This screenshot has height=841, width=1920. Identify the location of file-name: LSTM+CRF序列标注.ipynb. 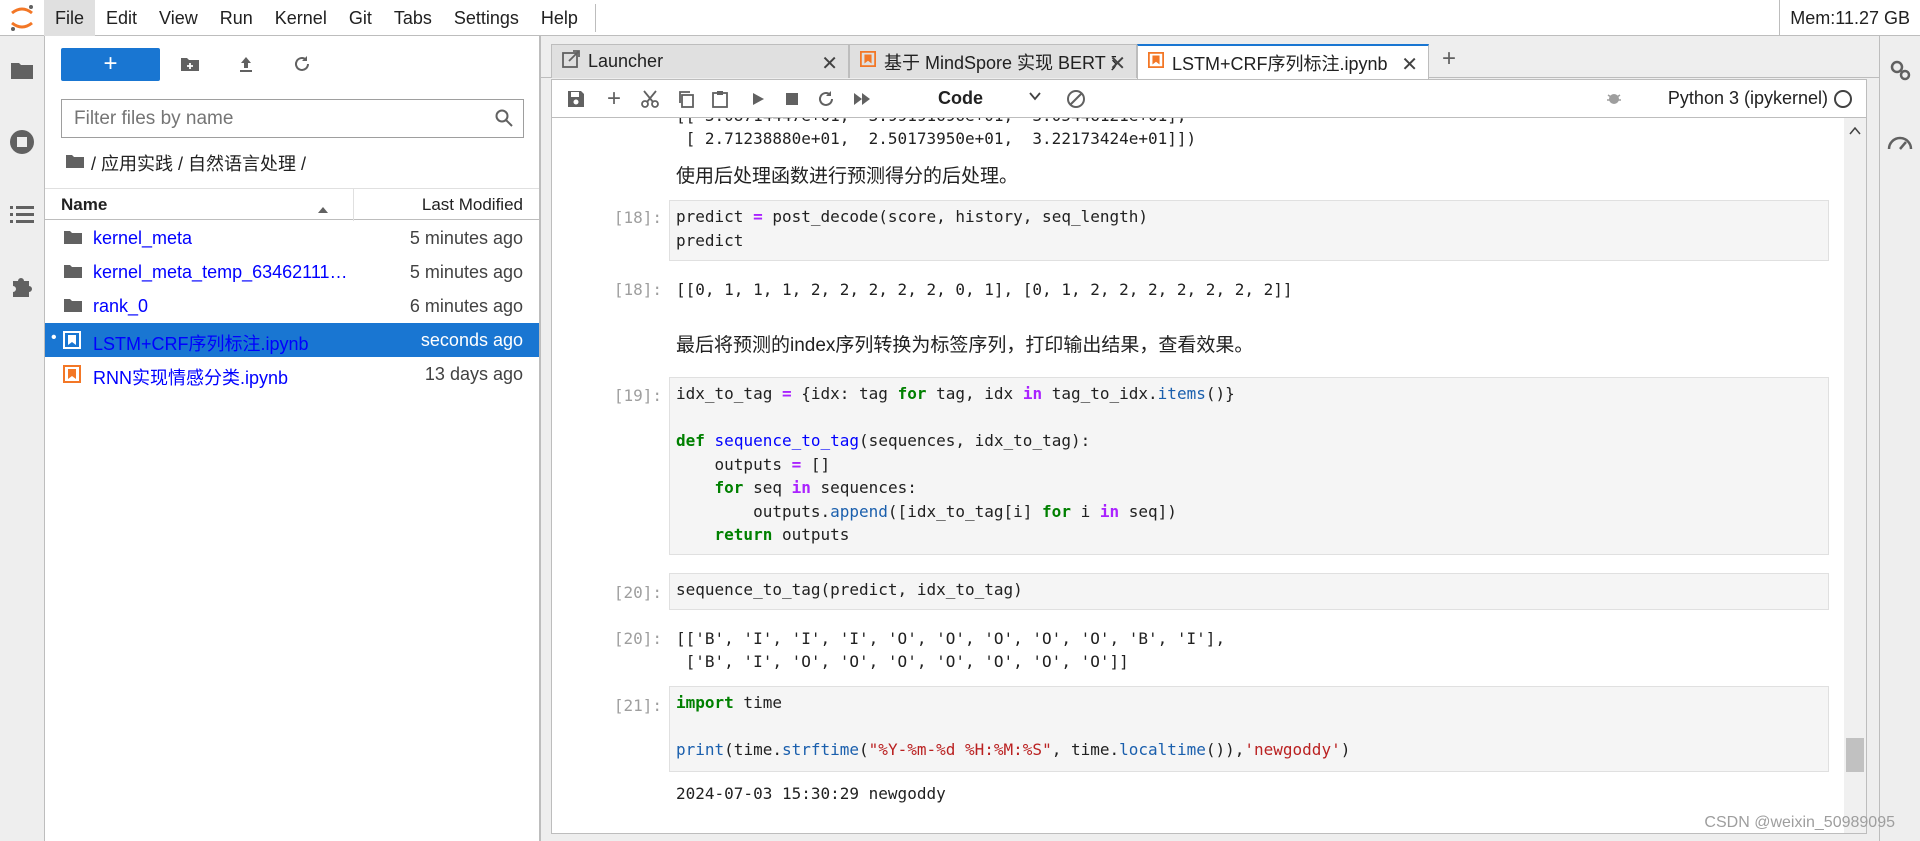
(201, 344).